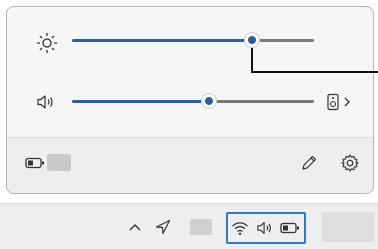 The height and width of the screenshot is (249, 378). What do you see at coordinates (201, 227) in the screenshot?
I see `tray-icon-redacted` at bounding box center [201, 227].